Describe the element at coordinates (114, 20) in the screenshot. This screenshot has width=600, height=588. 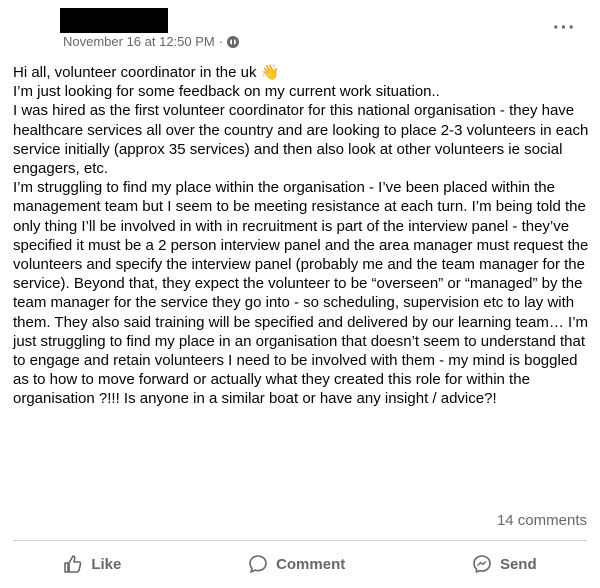
I see `redacted-author-name` at that location.